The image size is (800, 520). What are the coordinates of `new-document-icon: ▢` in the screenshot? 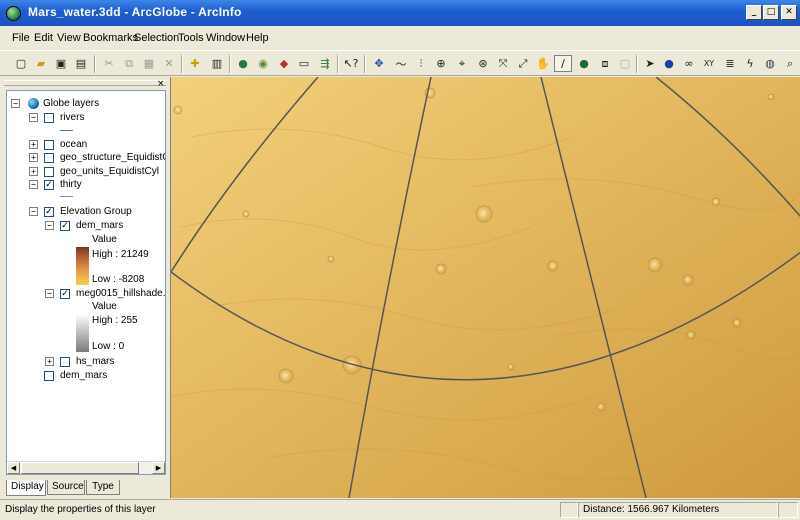 It's located at (21, 63).